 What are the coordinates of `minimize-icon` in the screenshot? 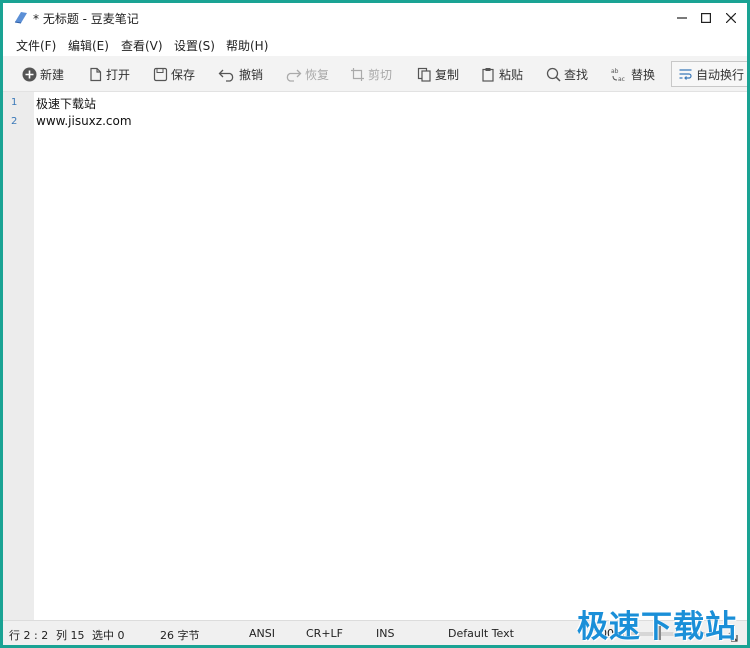 It's located at (682, 17).